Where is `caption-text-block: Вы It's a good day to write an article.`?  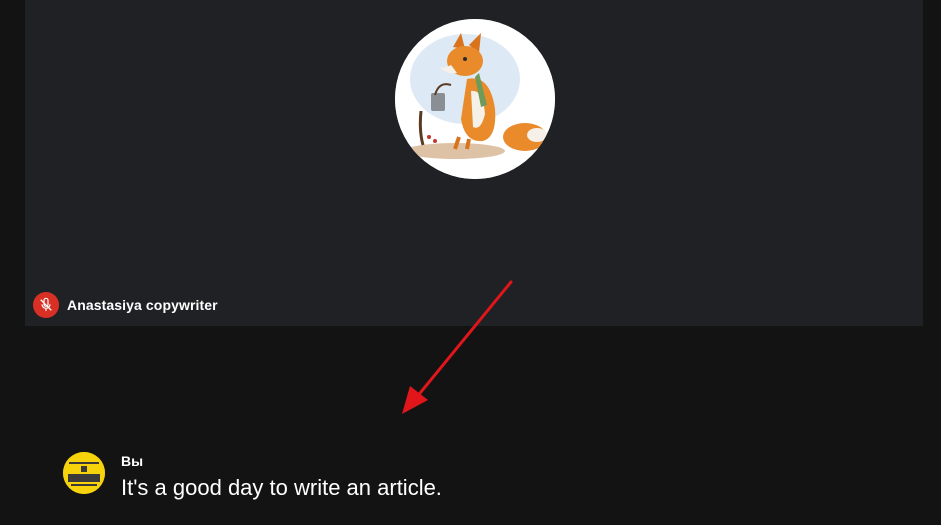
caption-text-block: Вы It's a good day to write an article. is located at coordinates (281, 477).